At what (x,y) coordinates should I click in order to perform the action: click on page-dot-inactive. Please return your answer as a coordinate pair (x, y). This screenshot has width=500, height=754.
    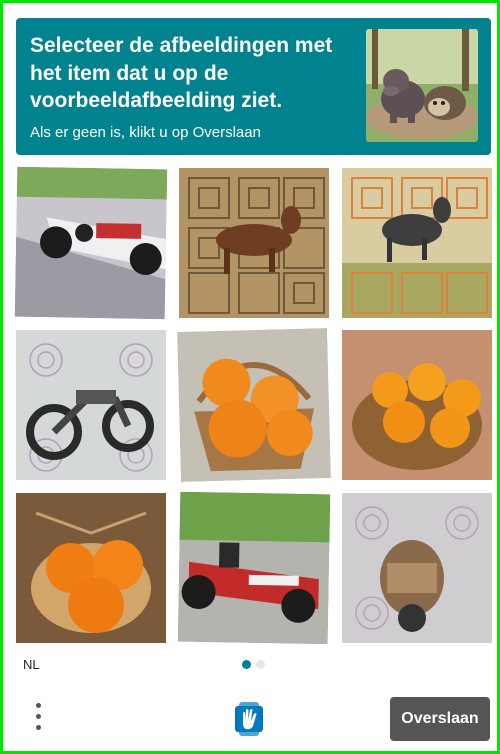
    Looking at the image, I should click on (260, 664).